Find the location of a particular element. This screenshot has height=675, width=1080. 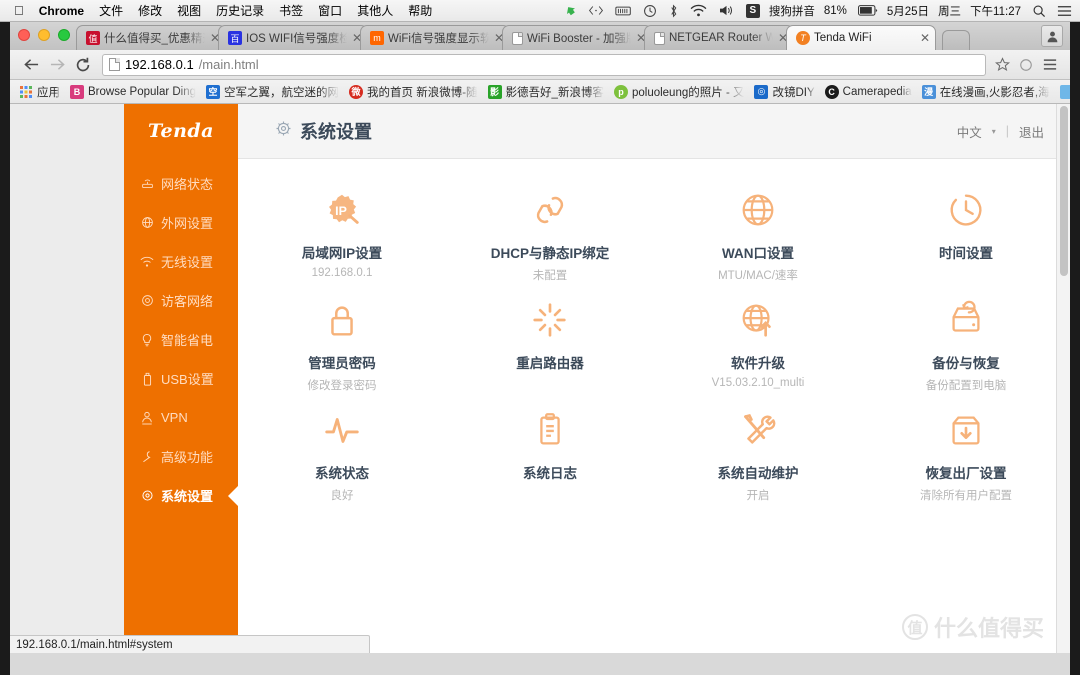

bookmark-item: p poluoleung的照片 - 又 is located at coordinates (679, 92).